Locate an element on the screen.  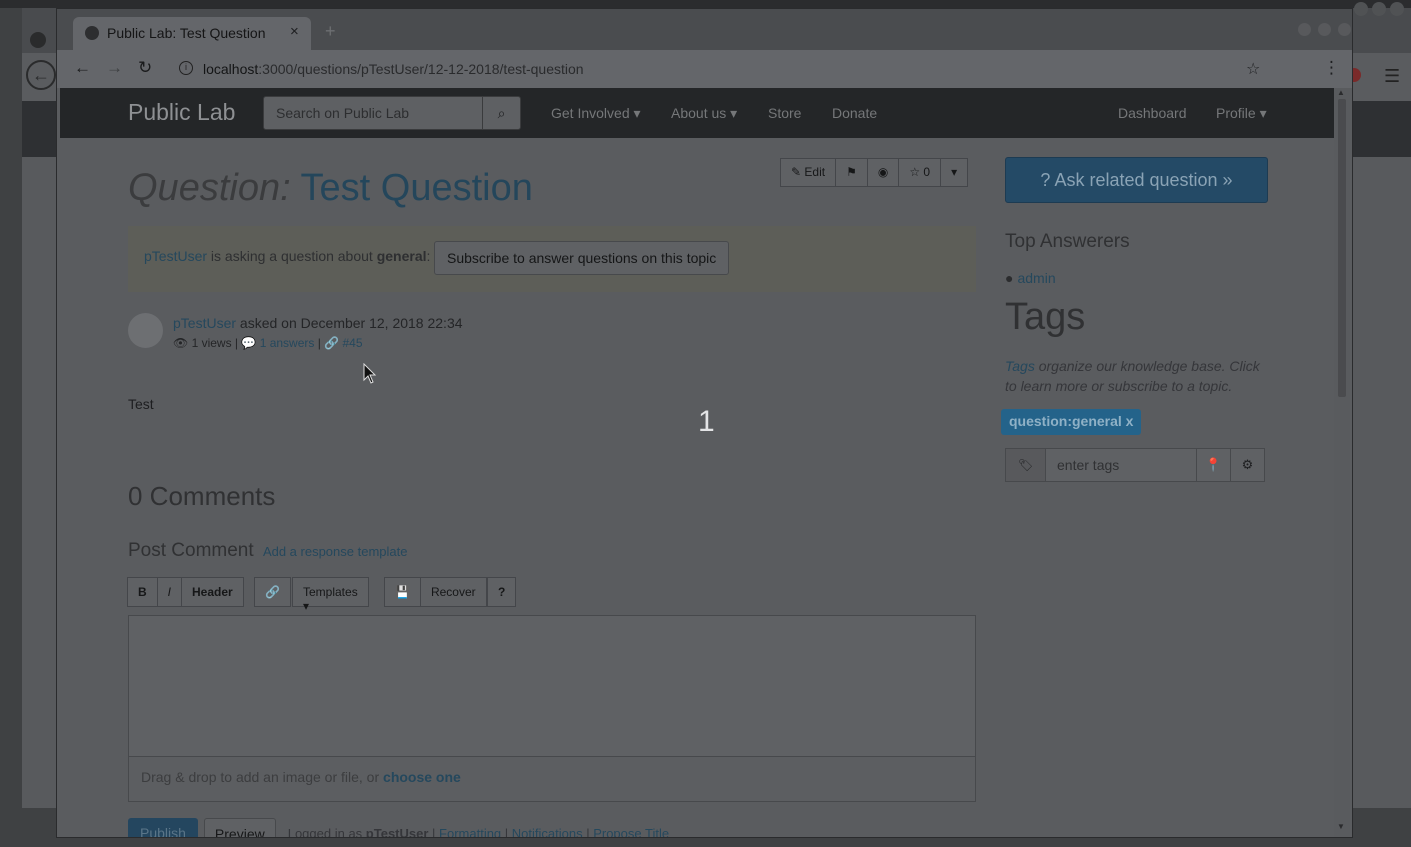
counter-overlay: 1 is located at coordinates (706, 421).